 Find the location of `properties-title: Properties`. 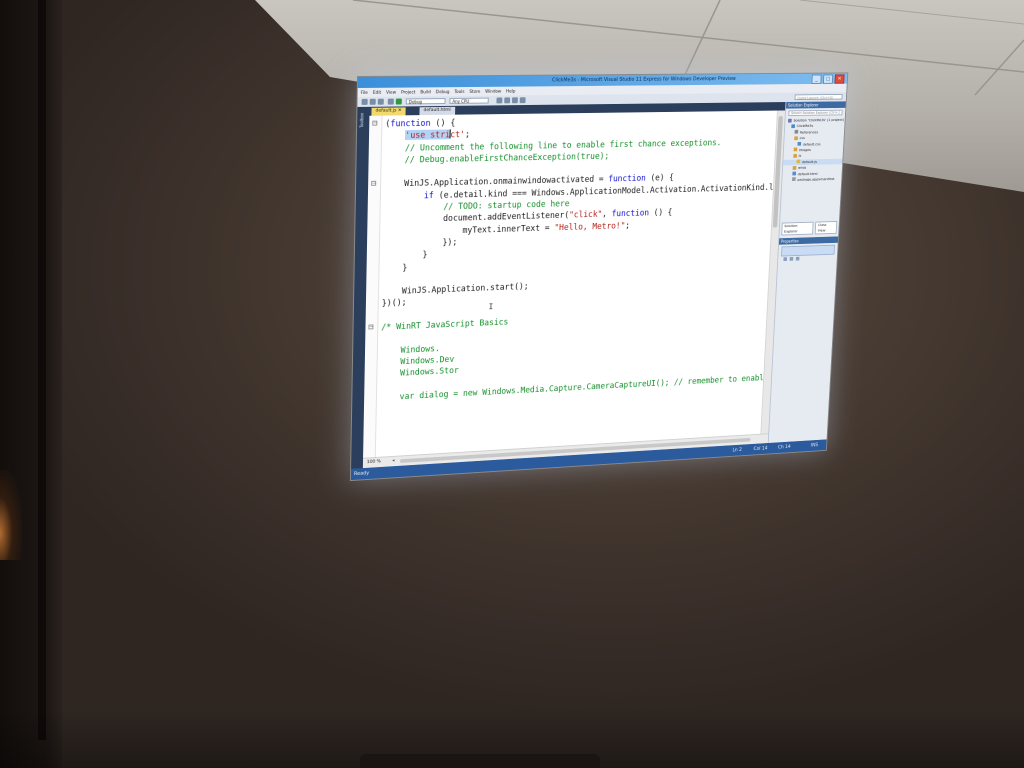

properties-title: Properties is located at coordinates (808, 240).